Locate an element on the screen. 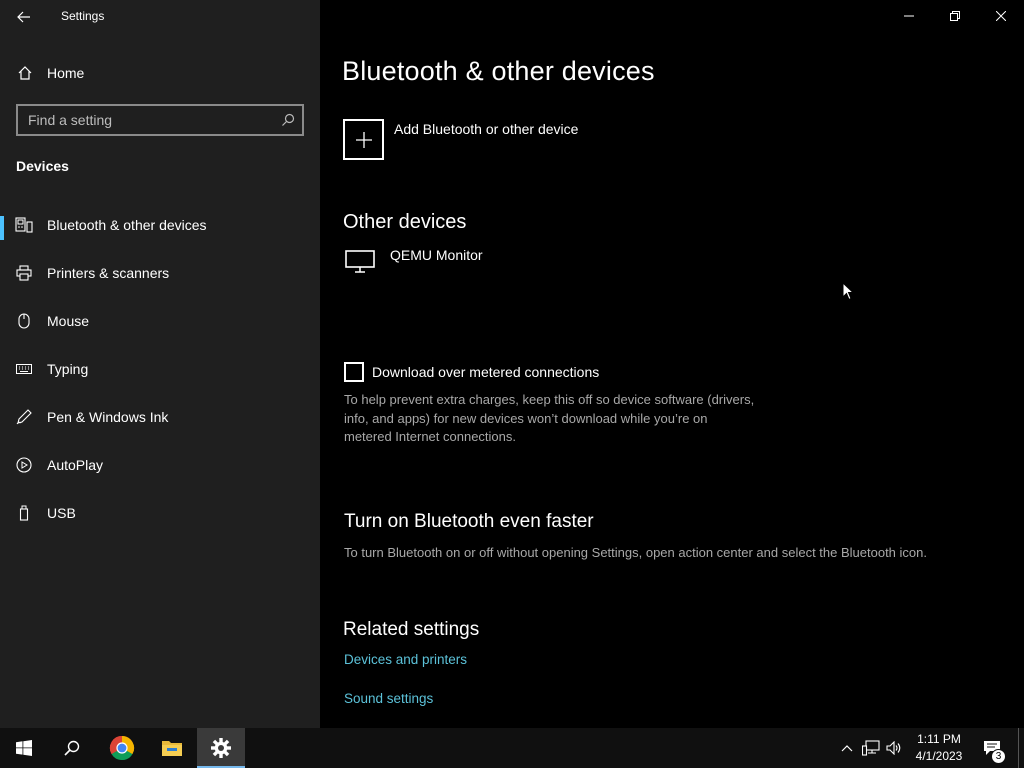 The image size is (1024, 768). sidebar-item-label: Typing is located at coordinates (68, 369).